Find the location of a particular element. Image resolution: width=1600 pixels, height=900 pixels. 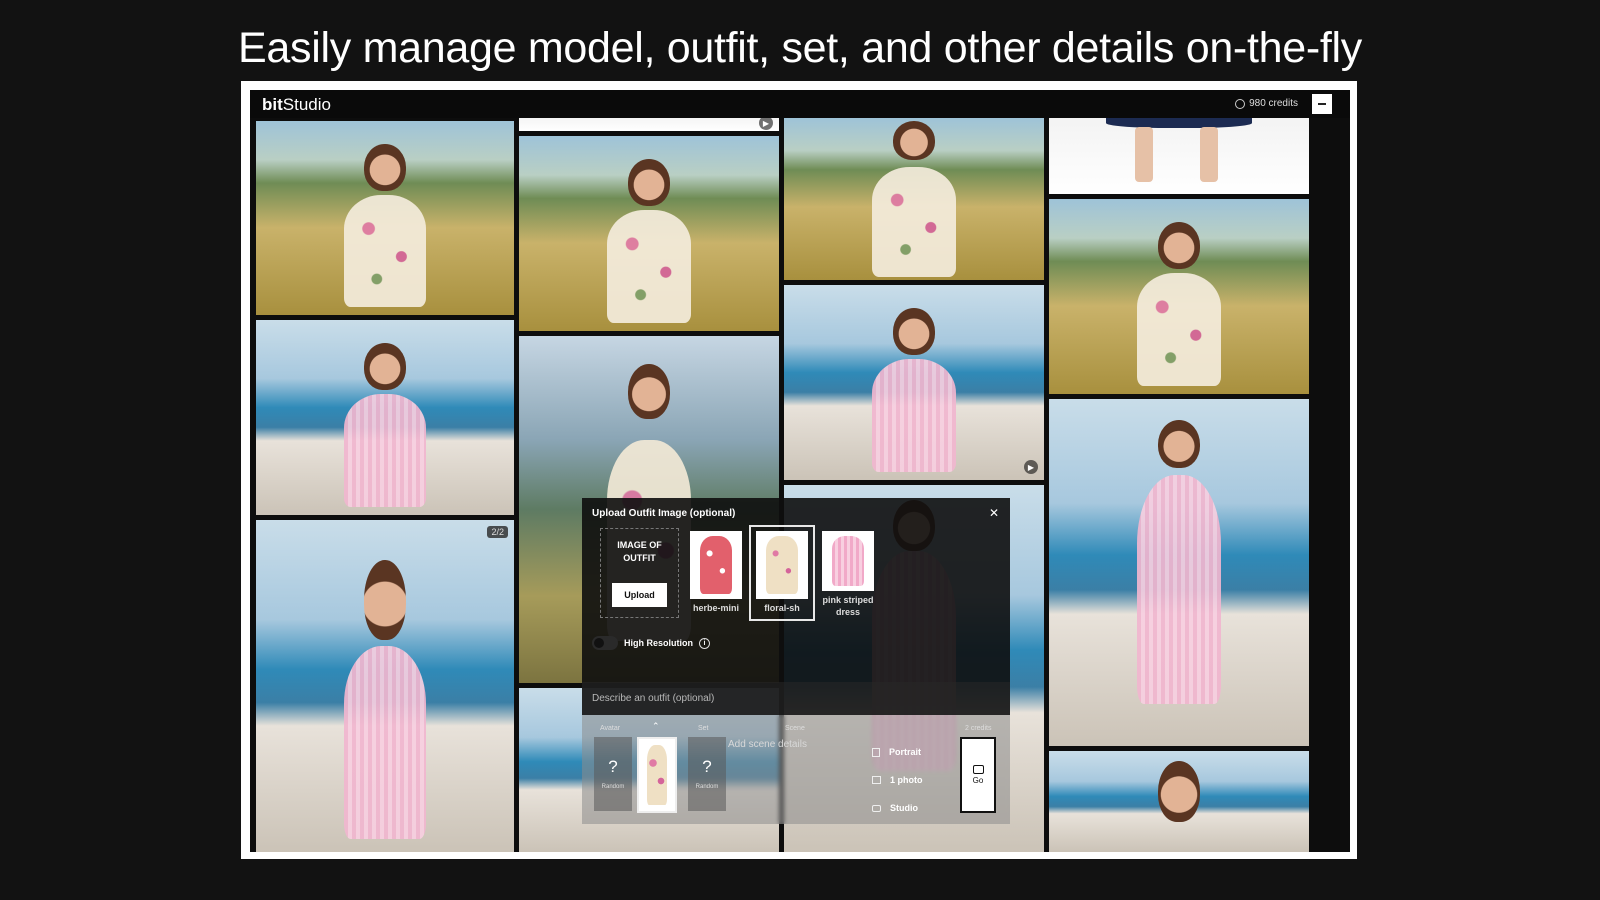

outfit-thumb-label: floral-sh is located at coordinates (782, 608).